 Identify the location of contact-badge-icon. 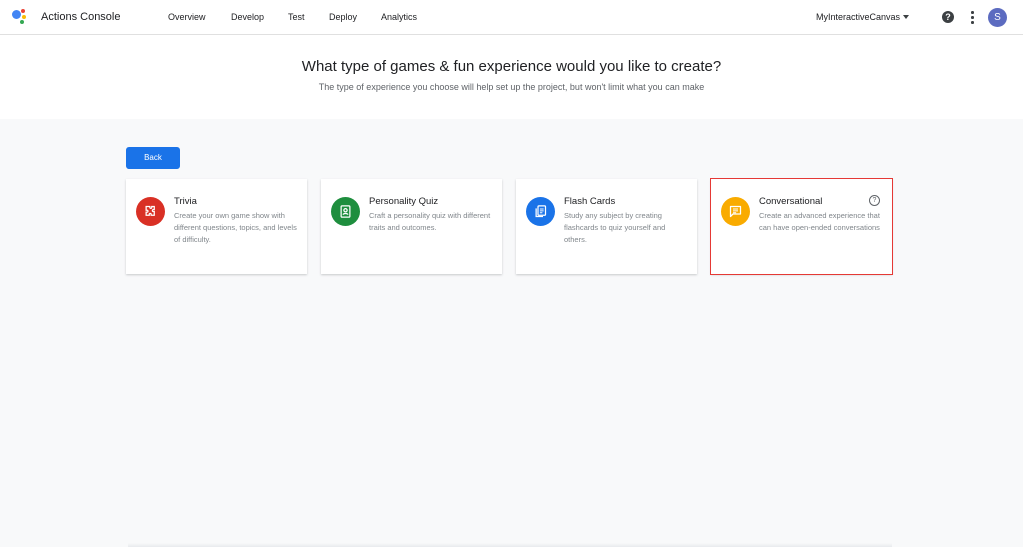
(345, 211).